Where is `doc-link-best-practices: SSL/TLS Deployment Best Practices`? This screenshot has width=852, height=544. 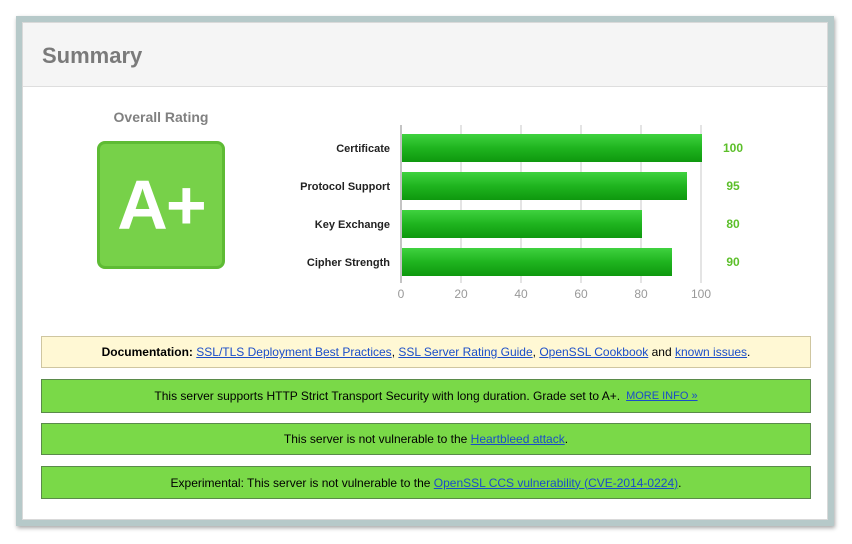
doc-link-best-practices: SSL/TLS Deployment Best Practices is located at coordinates (293, 352).